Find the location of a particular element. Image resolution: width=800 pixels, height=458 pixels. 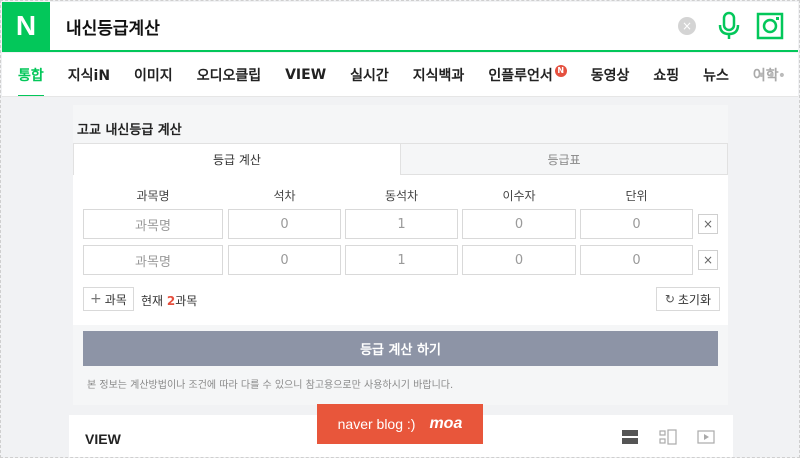

header-rank: 석차 is located at coordinates (284, 196).